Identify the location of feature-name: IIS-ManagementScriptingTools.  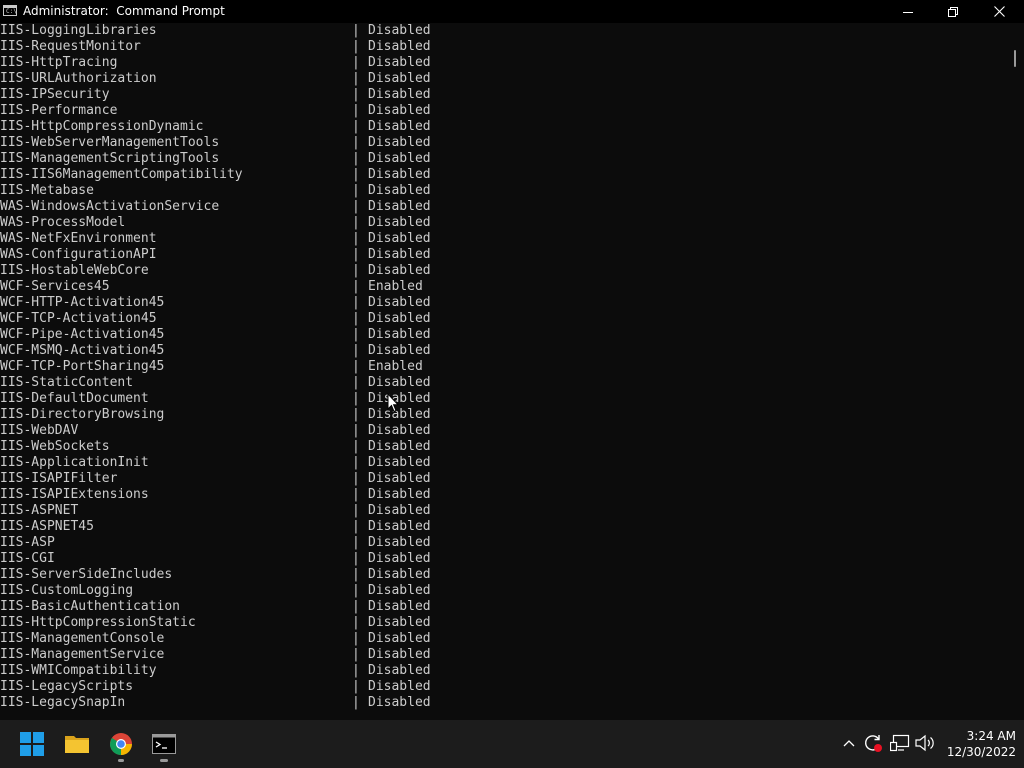
(110, 158).